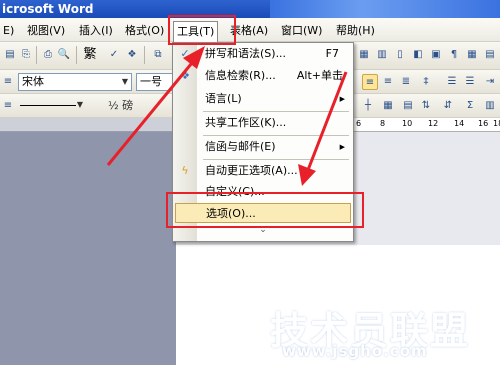 Image resolution: width=500 pixels, height=365 pixels. I want to click on copy-icon: ⧉, so click(158, 55).